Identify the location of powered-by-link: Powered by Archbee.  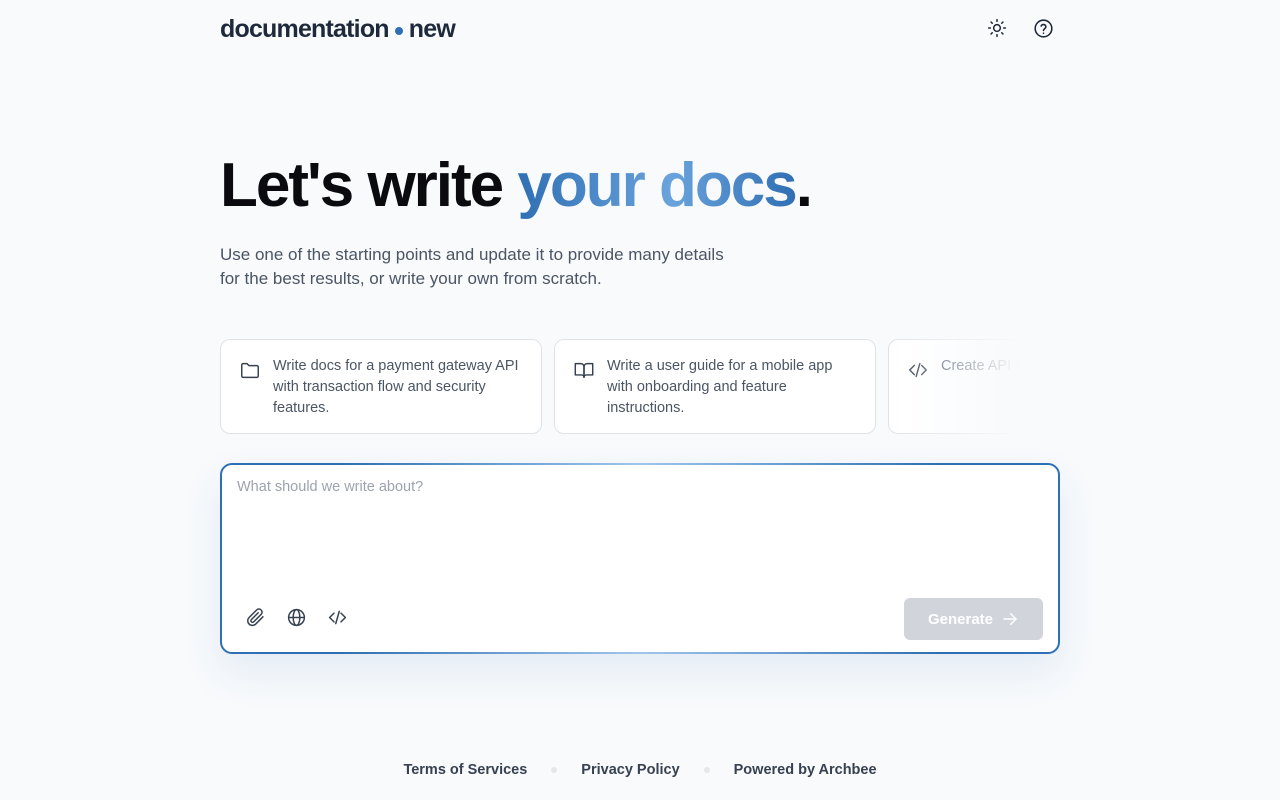
(805, 770).